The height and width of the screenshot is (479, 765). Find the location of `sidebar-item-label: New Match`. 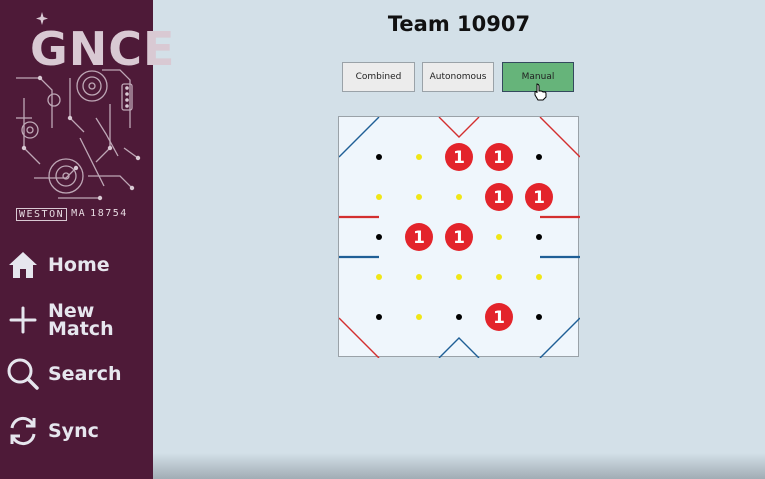

sidebar-item-label: New Match is located at coordinates (81, 320).